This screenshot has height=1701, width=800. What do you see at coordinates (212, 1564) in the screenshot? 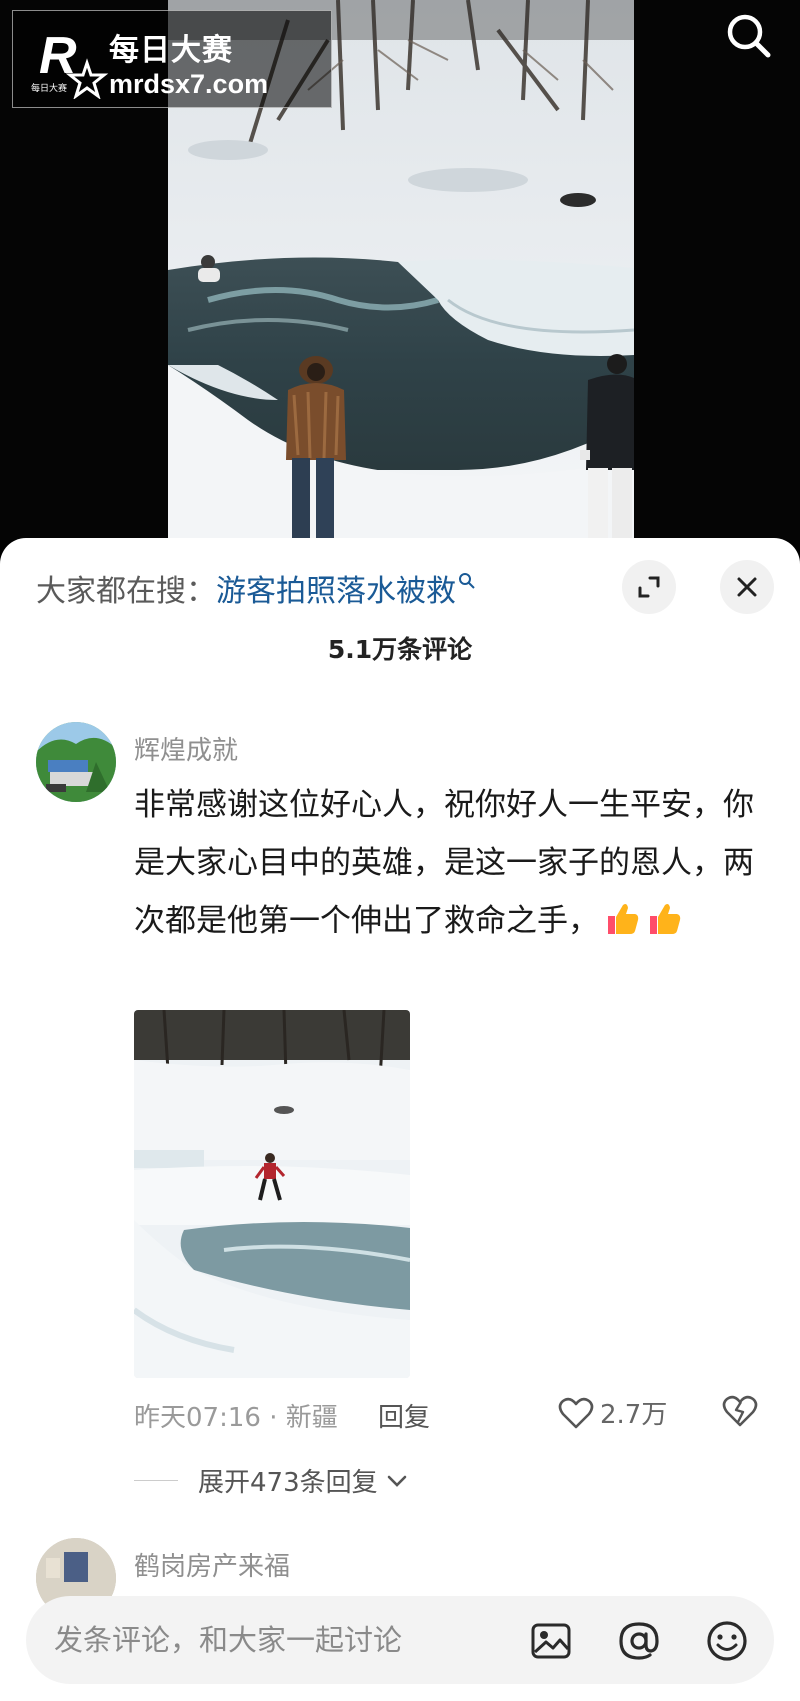
I see `comment-username: 鹤岗房产来福` at bounding box center [212, 1564].